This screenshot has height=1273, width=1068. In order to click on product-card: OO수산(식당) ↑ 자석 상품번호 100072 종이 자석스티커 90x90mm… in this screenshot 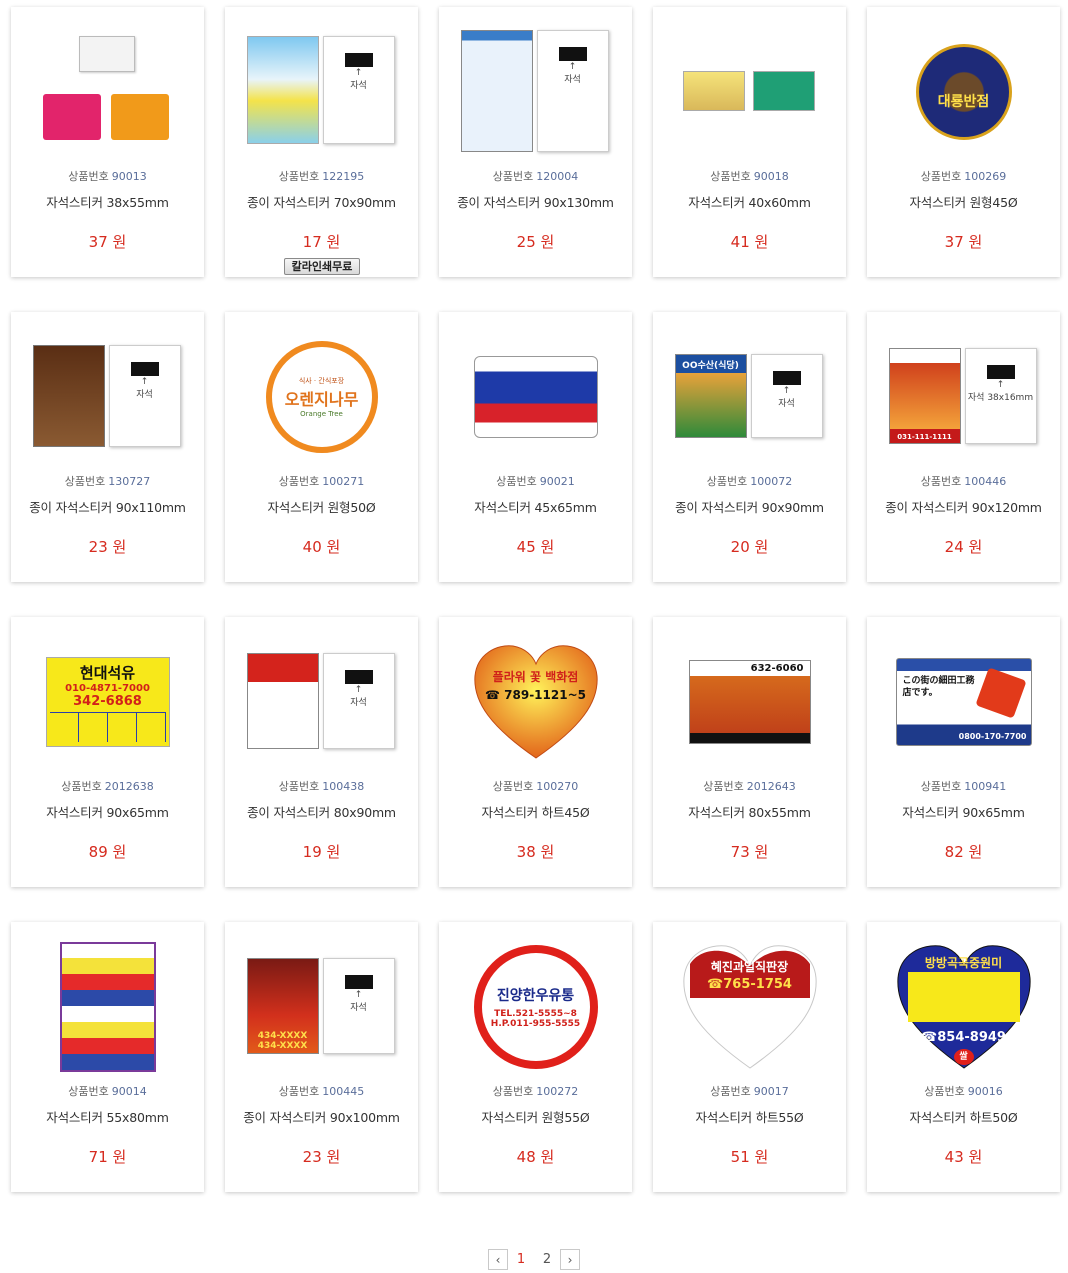, I will do `click(749, 447)`.